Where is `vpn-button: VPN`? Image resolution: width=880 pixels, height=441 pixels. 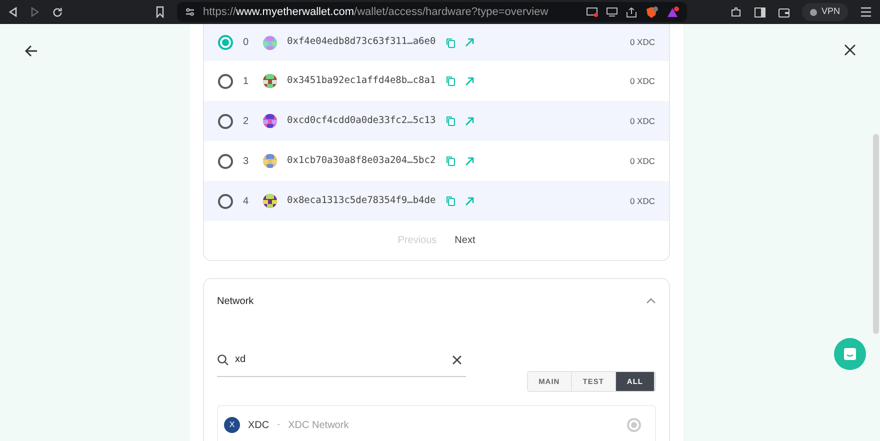 vpn-button: VPN is located at coordinates (825, 12).